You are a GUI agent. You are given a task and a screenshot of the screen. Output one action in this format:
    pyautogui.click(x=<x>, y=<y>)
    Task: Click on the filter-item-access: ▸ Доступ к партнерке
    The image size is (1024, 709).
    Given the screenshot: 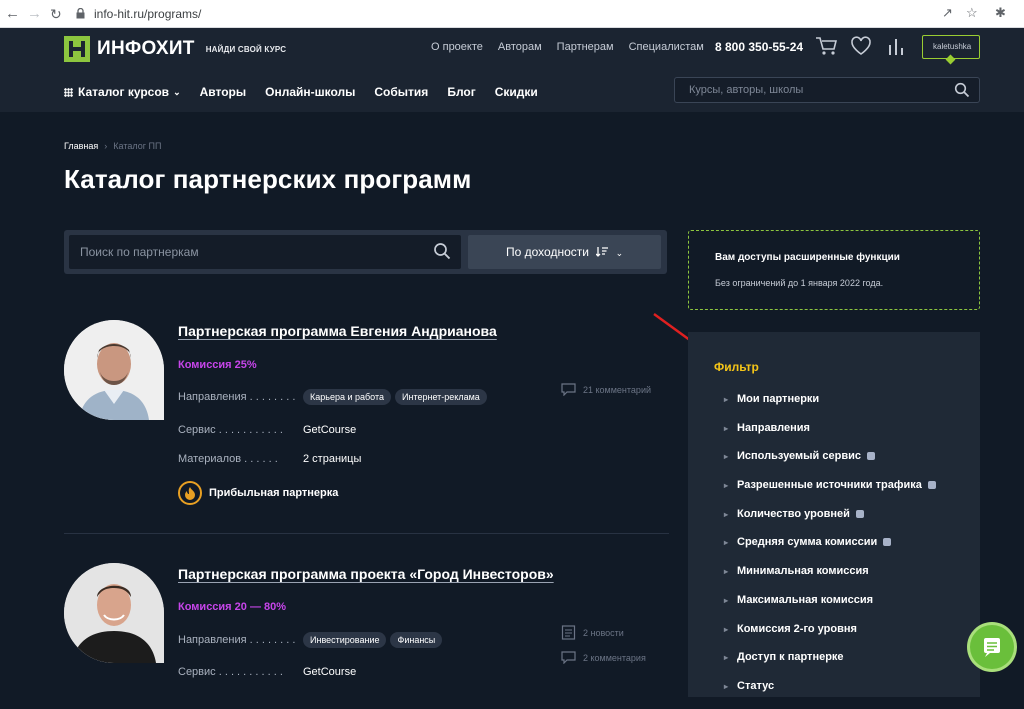 What is the action you would take?
    pyautogui.click(x=830, y=665)
    